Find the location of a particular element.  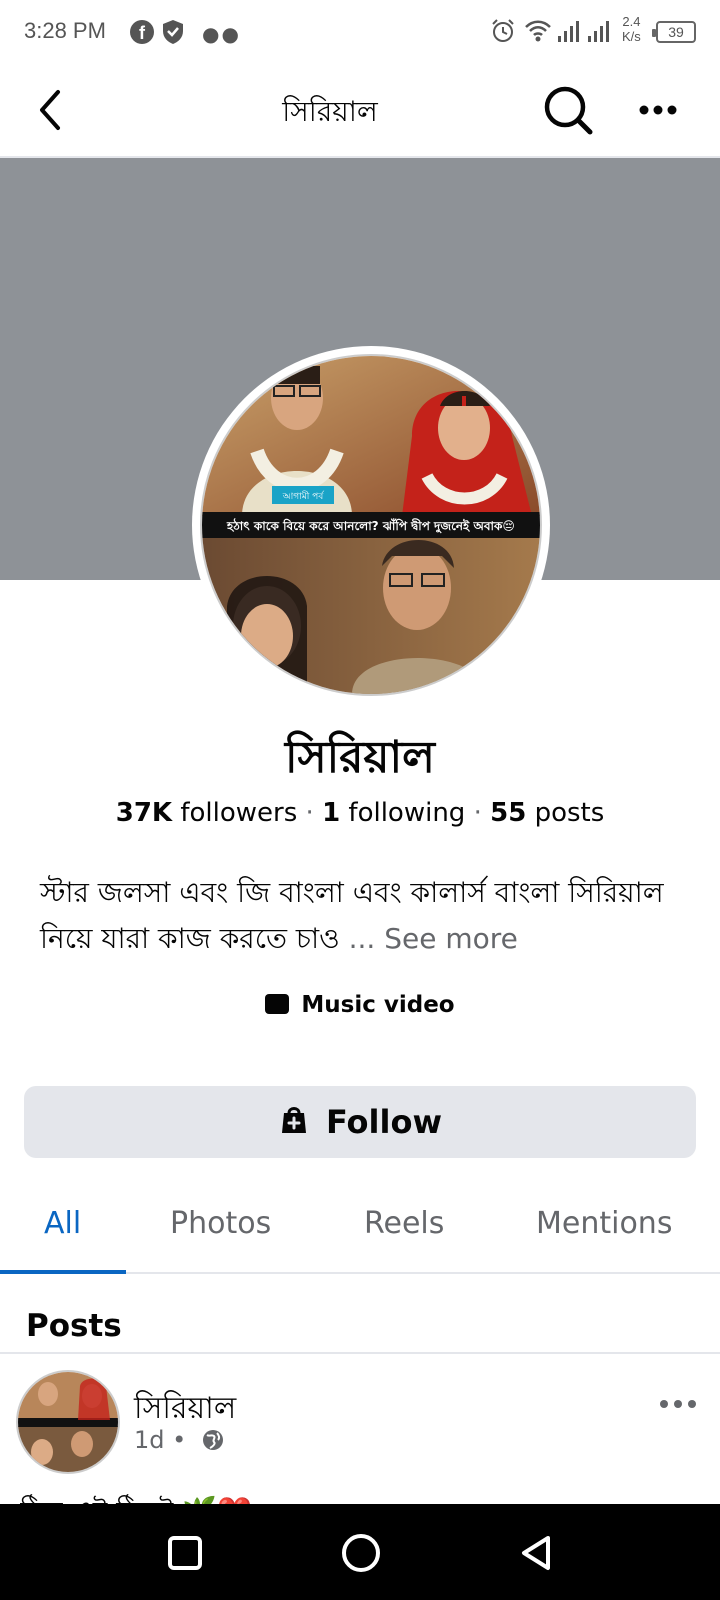

see-more-link: ... See more is located at coordinates (433, 938).